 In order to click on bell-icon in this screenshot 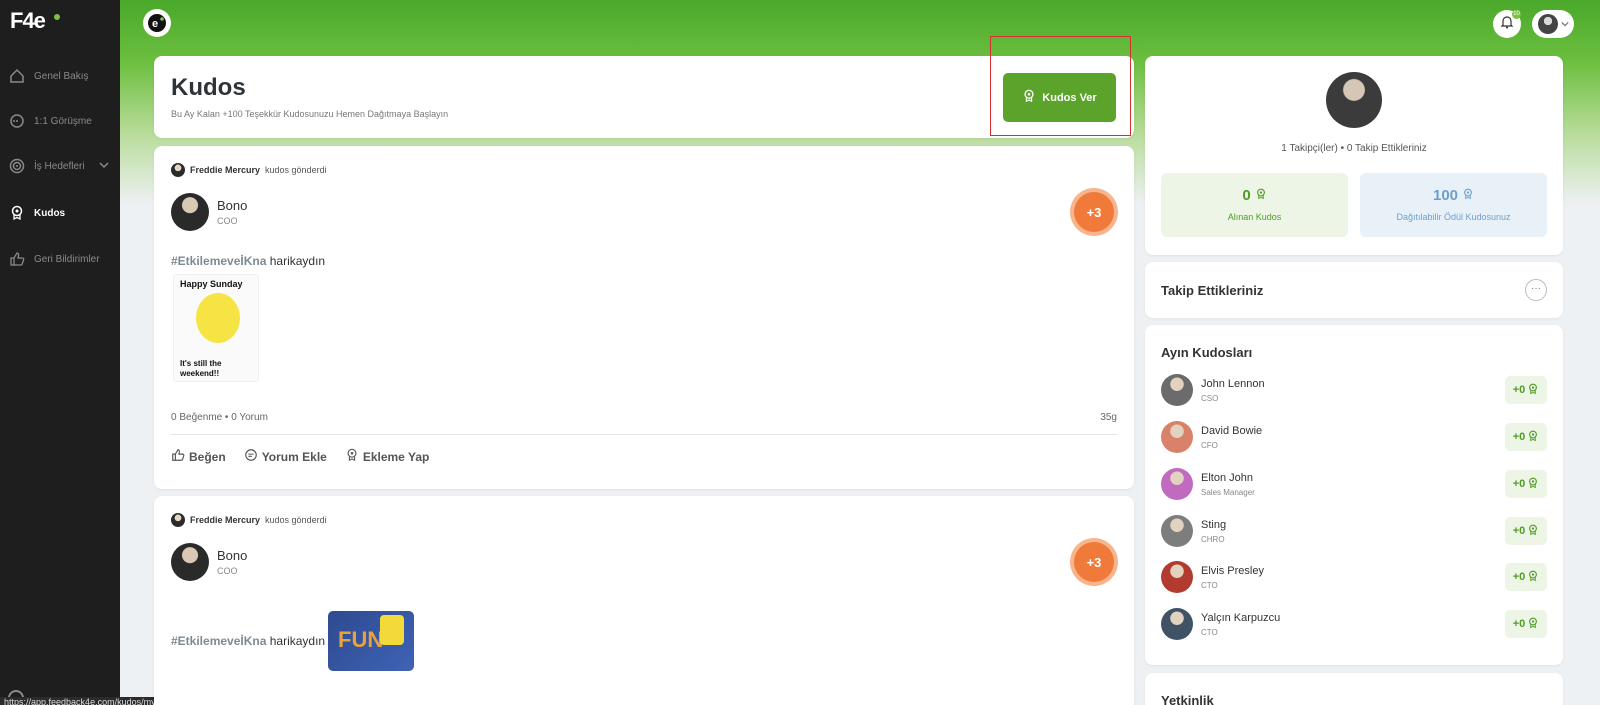, I will do `click(1507, 24)`.